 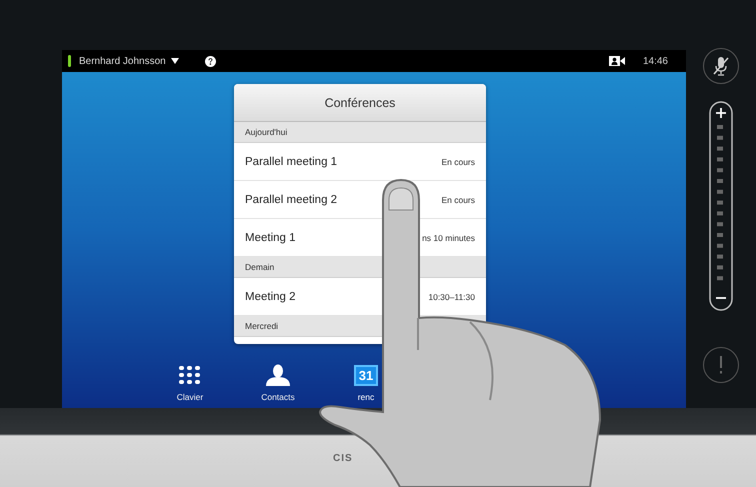 I want to click on microphone-icon, so click(x=721, y=66).